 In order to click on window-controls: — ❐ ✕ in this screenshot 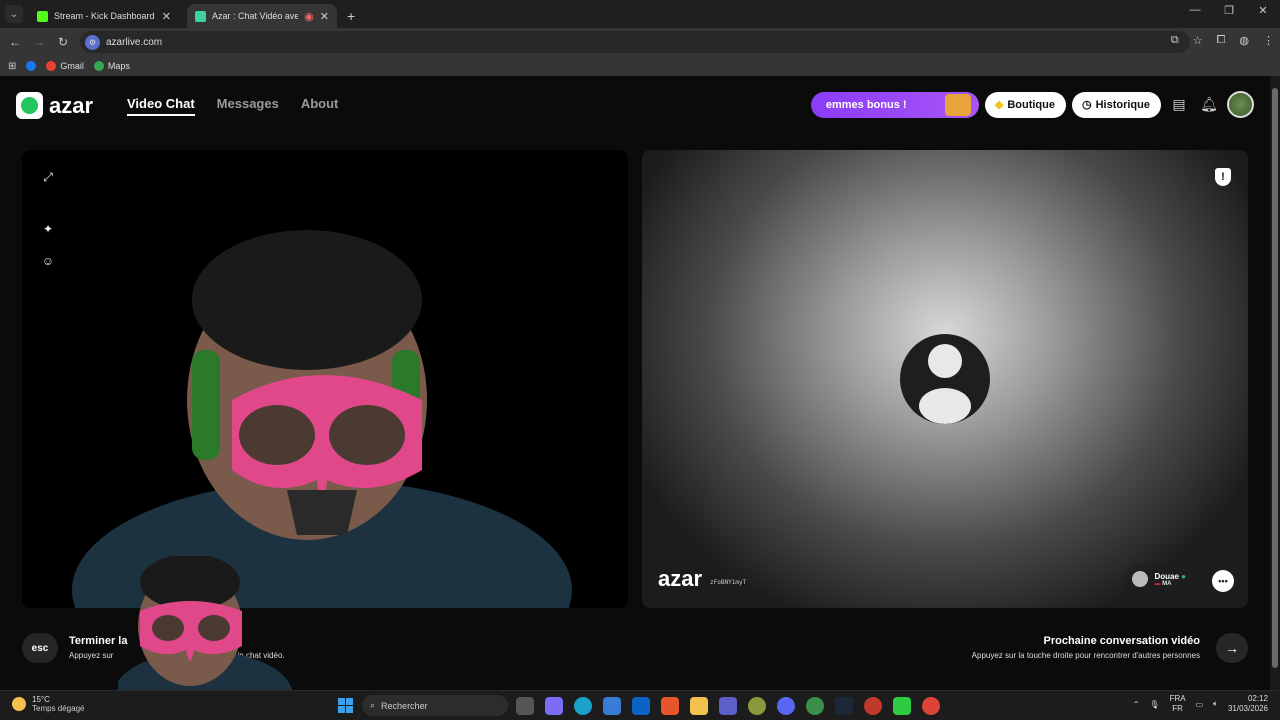, I will do `click(1229, 10)`.